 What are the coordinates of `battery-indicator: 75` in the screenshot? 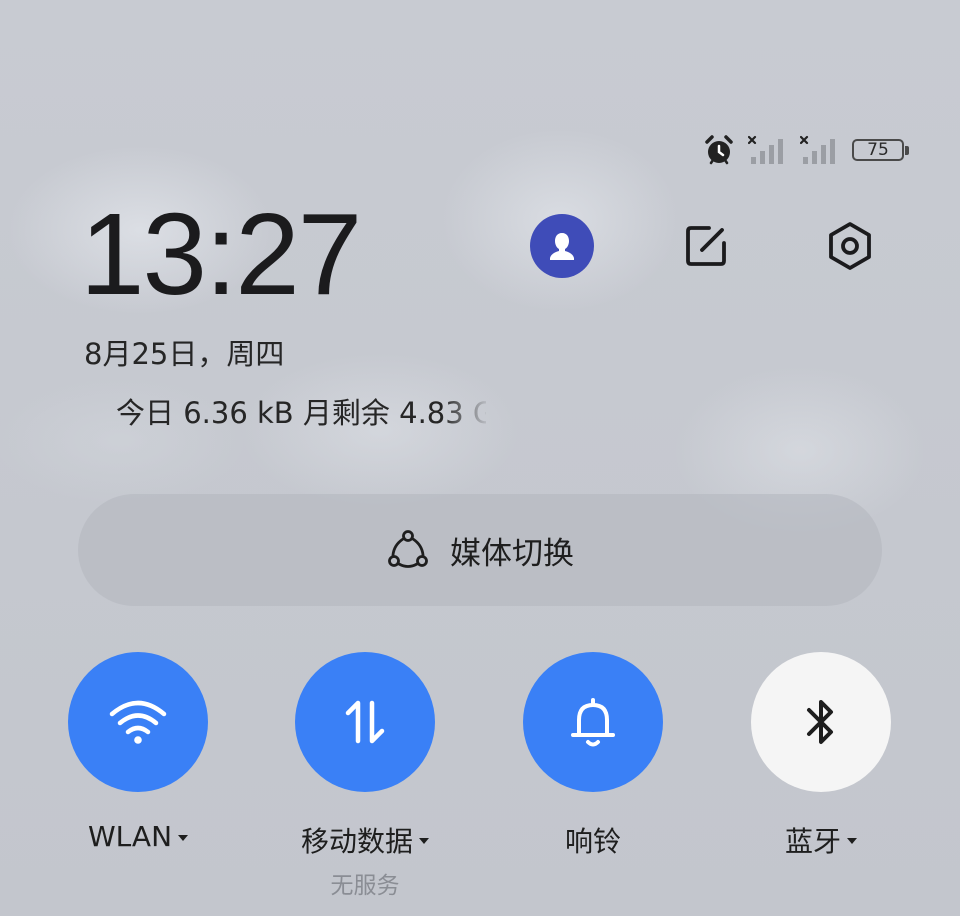 It's located at (881, 150).